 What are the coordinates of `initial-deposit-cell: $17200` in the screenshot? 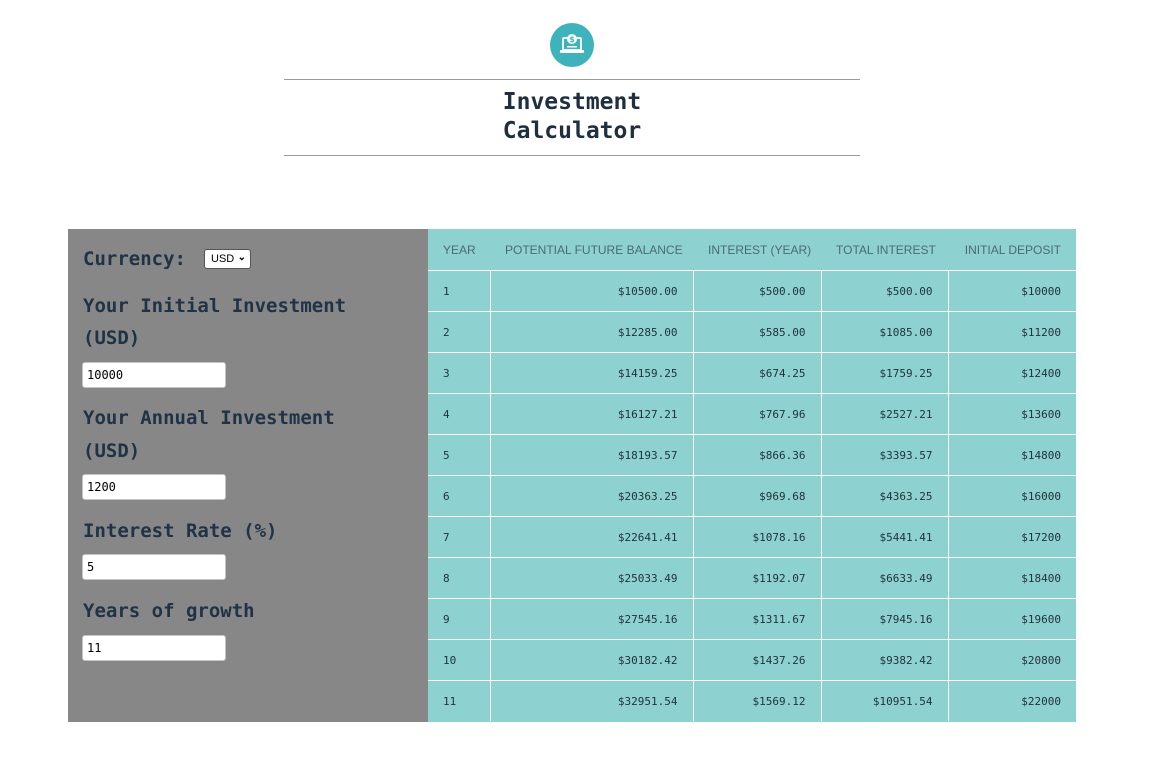 It's located at (1011, 537).